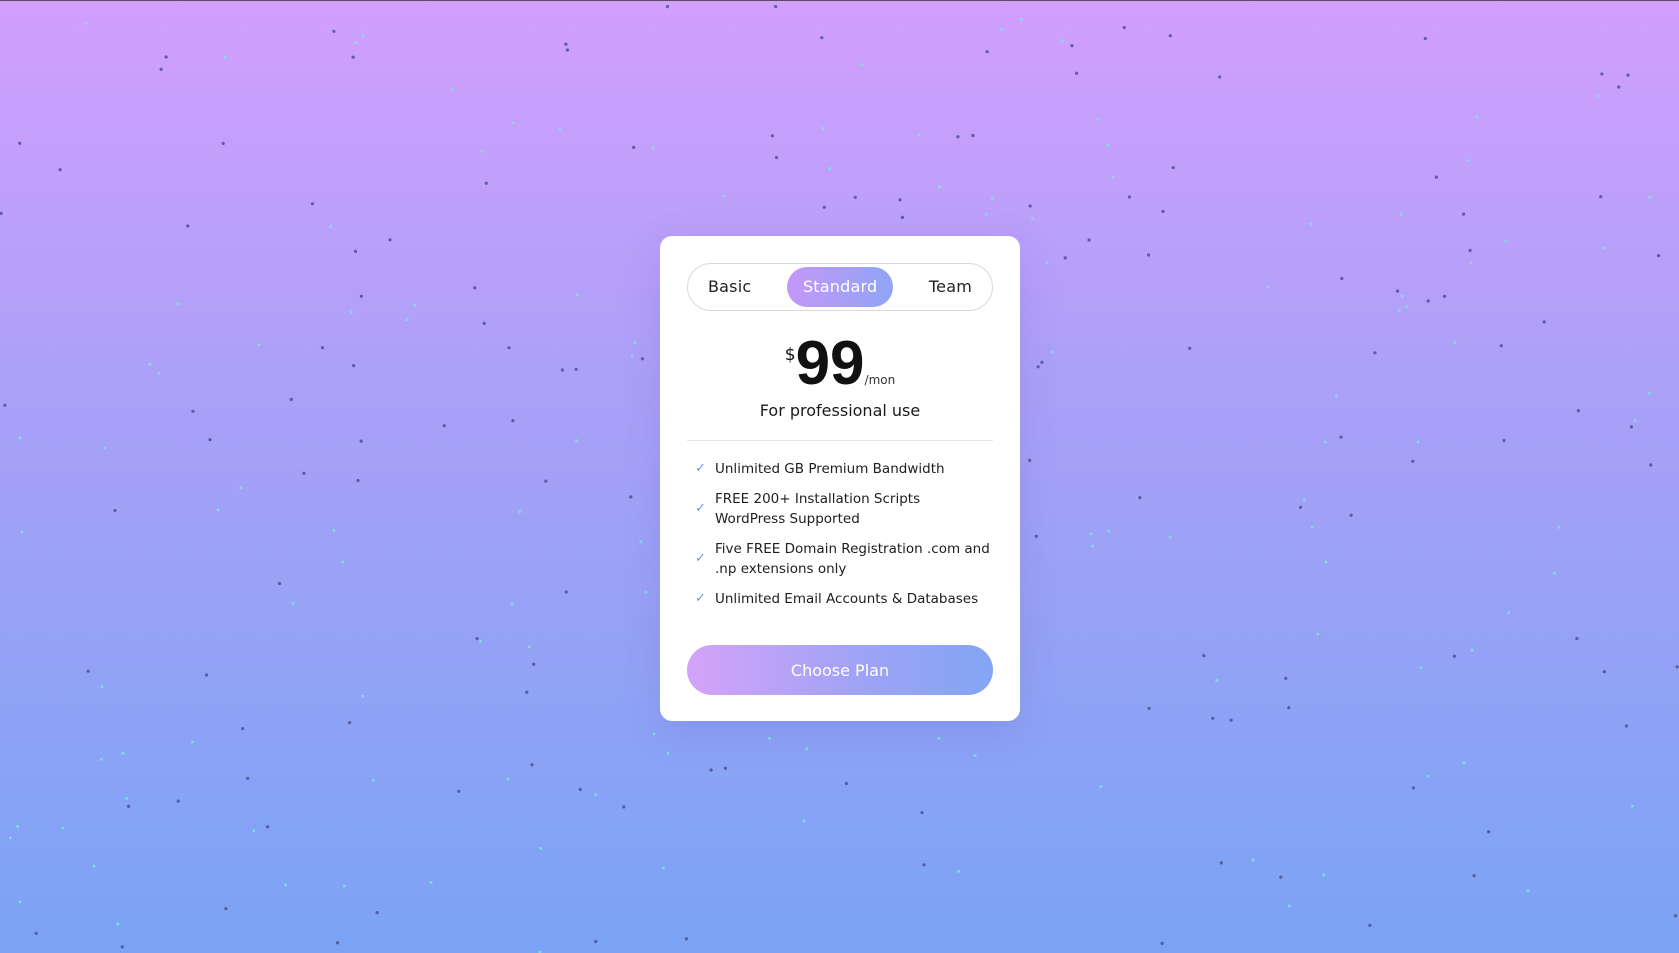  Describe the element at coordinates (840, 670) in the screenshot. I see `choose-plan-button: Choose Plan` at that location.